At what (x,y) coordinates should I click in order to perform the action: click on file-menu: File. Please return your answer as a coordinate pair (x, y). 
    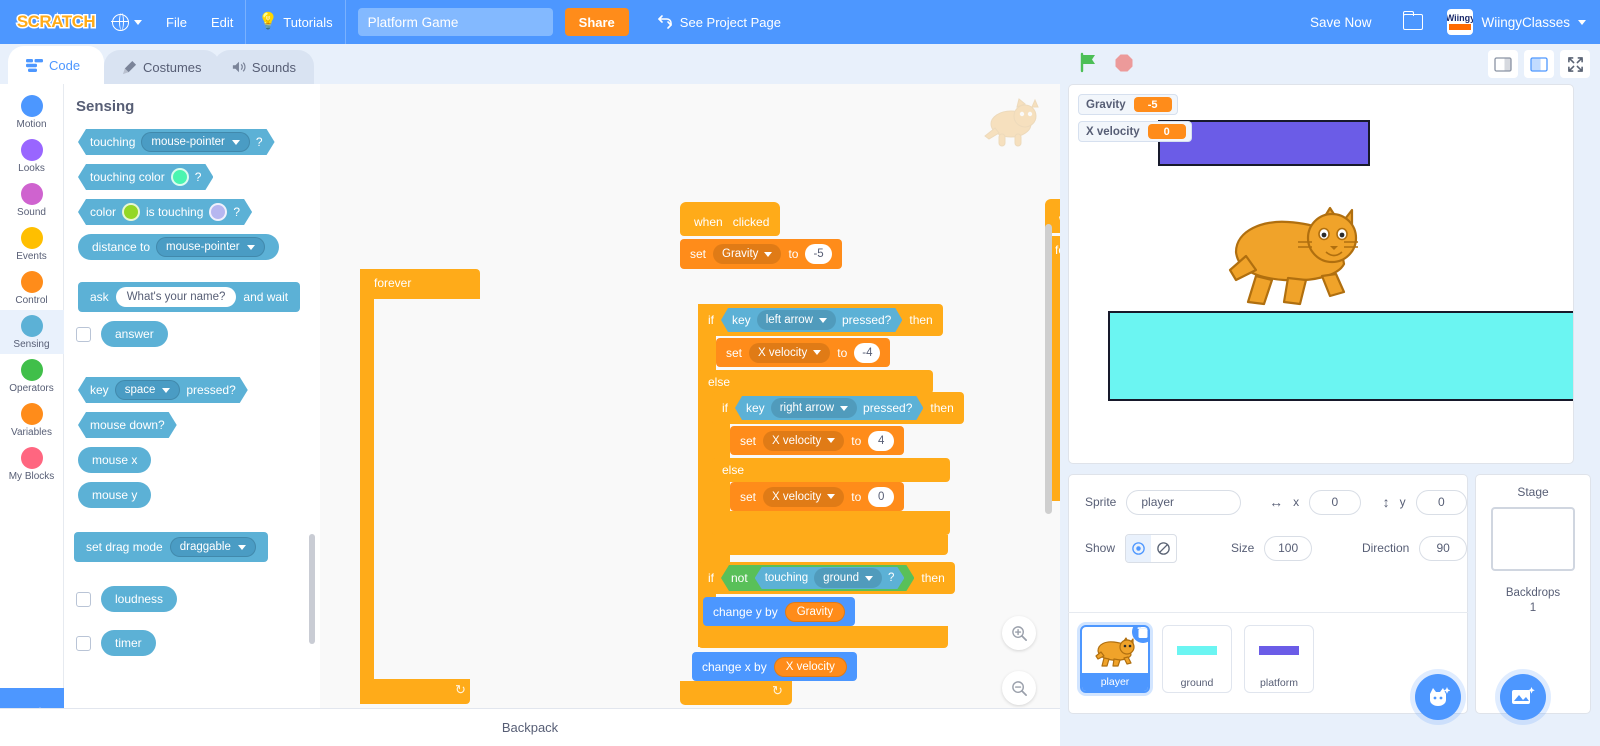
    Looking at the image, I should click on (176, 22).